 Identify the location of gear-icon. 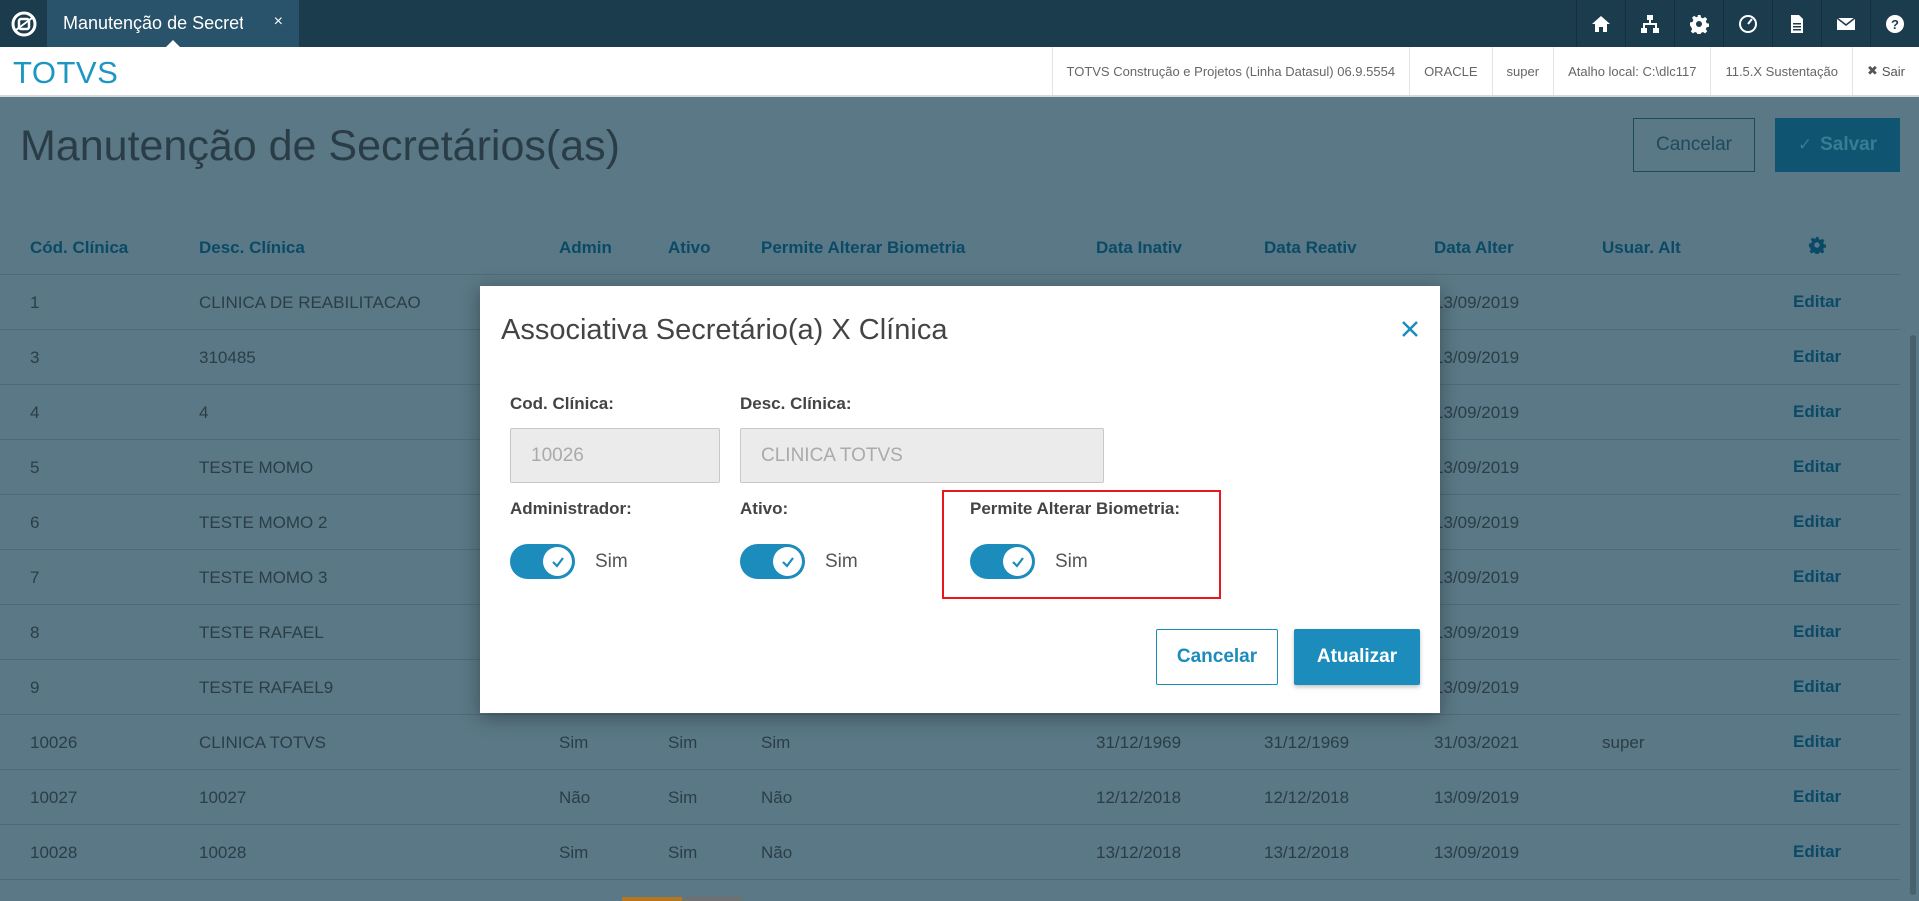
(1698, 23).